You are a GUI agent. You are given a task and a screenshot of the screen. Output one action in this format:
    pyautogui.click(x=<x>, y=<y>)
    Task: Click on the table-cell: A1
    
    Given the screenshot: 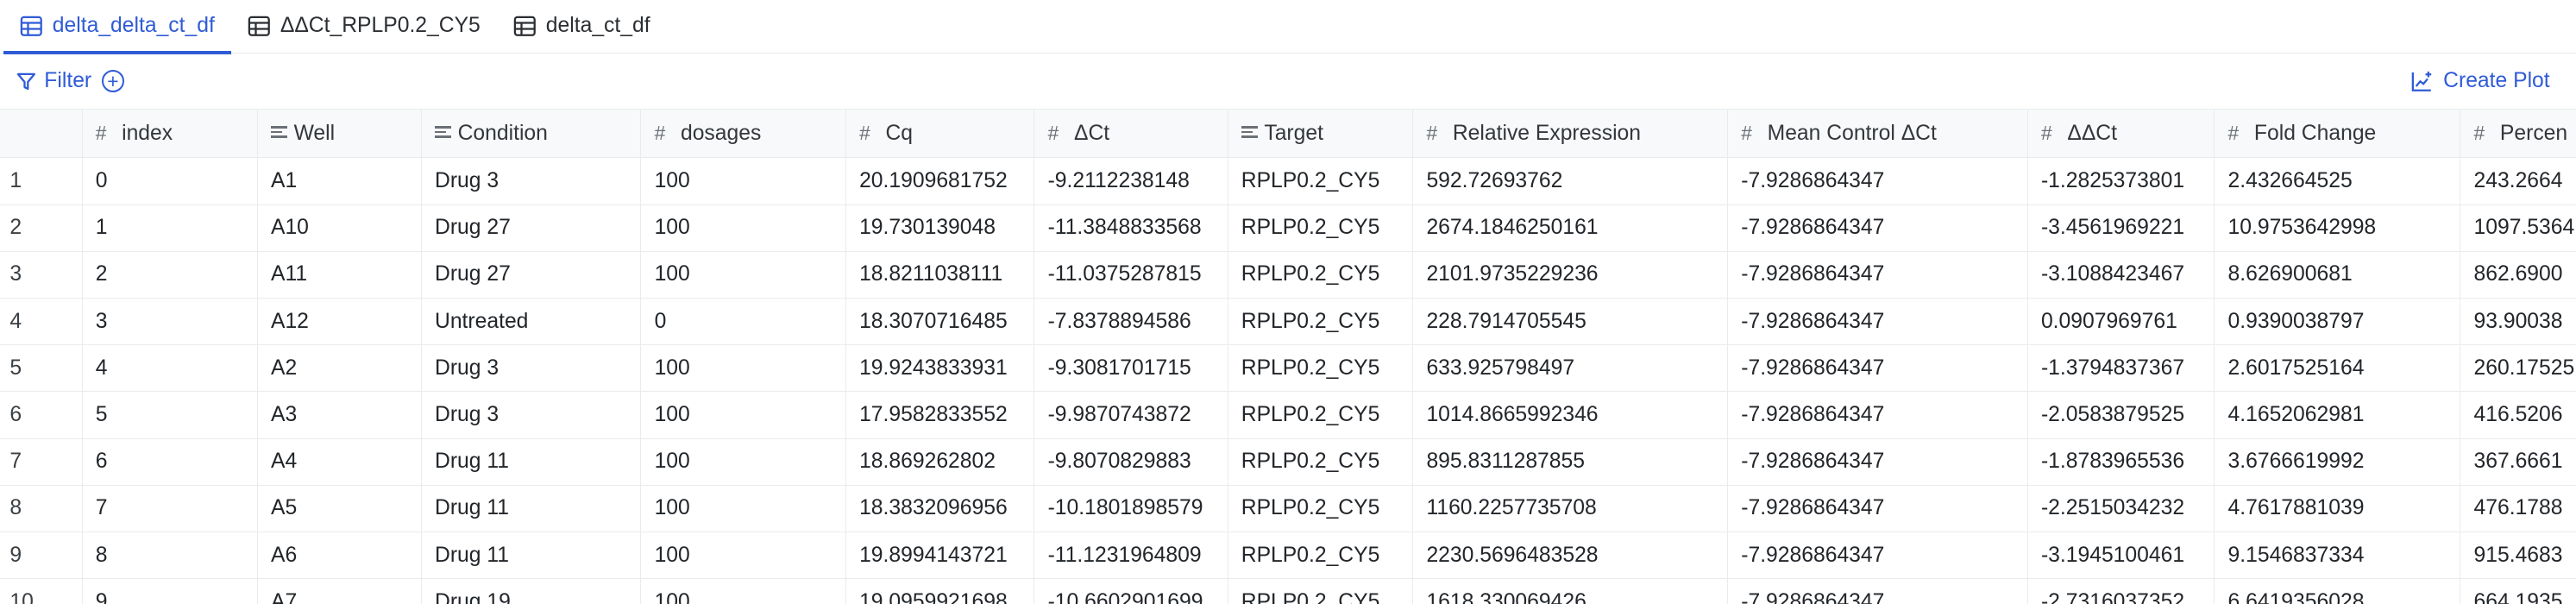 What is the action you would take?
    pyautogui.click(x=339, y=181)
    